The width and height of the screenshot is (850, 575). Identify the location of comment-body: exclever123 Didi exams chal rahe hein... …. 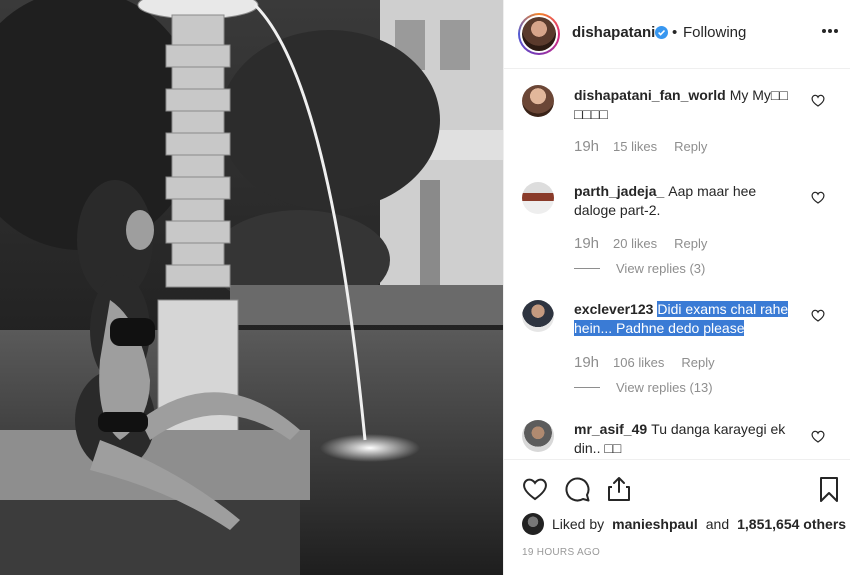
(690, 319).